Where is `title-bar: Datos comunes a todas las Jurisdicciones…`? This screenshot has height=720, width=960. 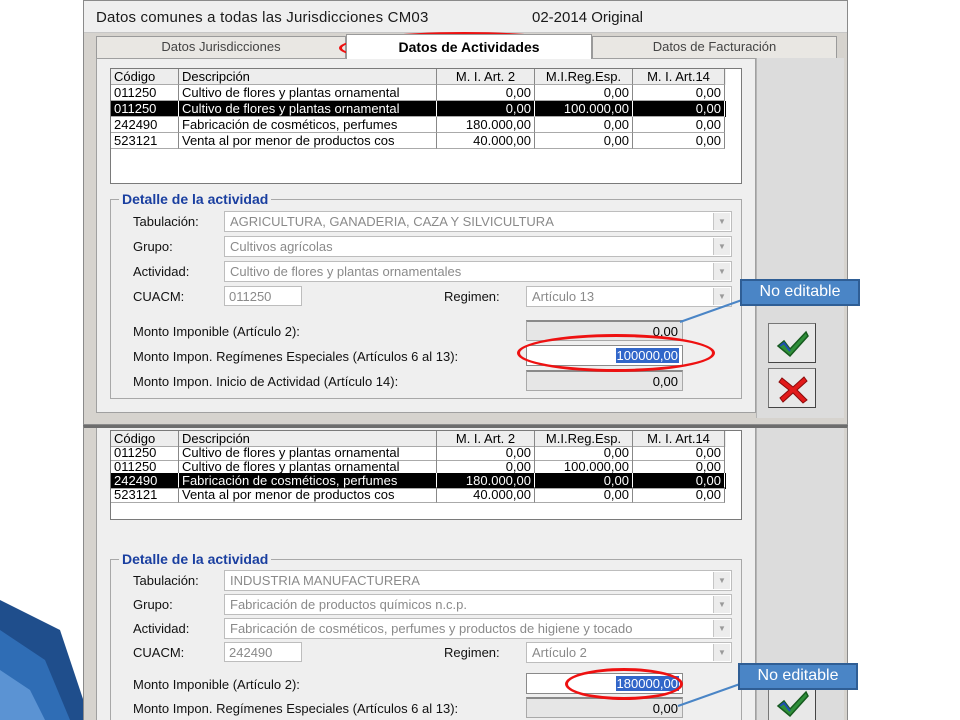 title-bar: Datos comunes a todas las Jurisdicciones… is located at coordinates (465, 17).